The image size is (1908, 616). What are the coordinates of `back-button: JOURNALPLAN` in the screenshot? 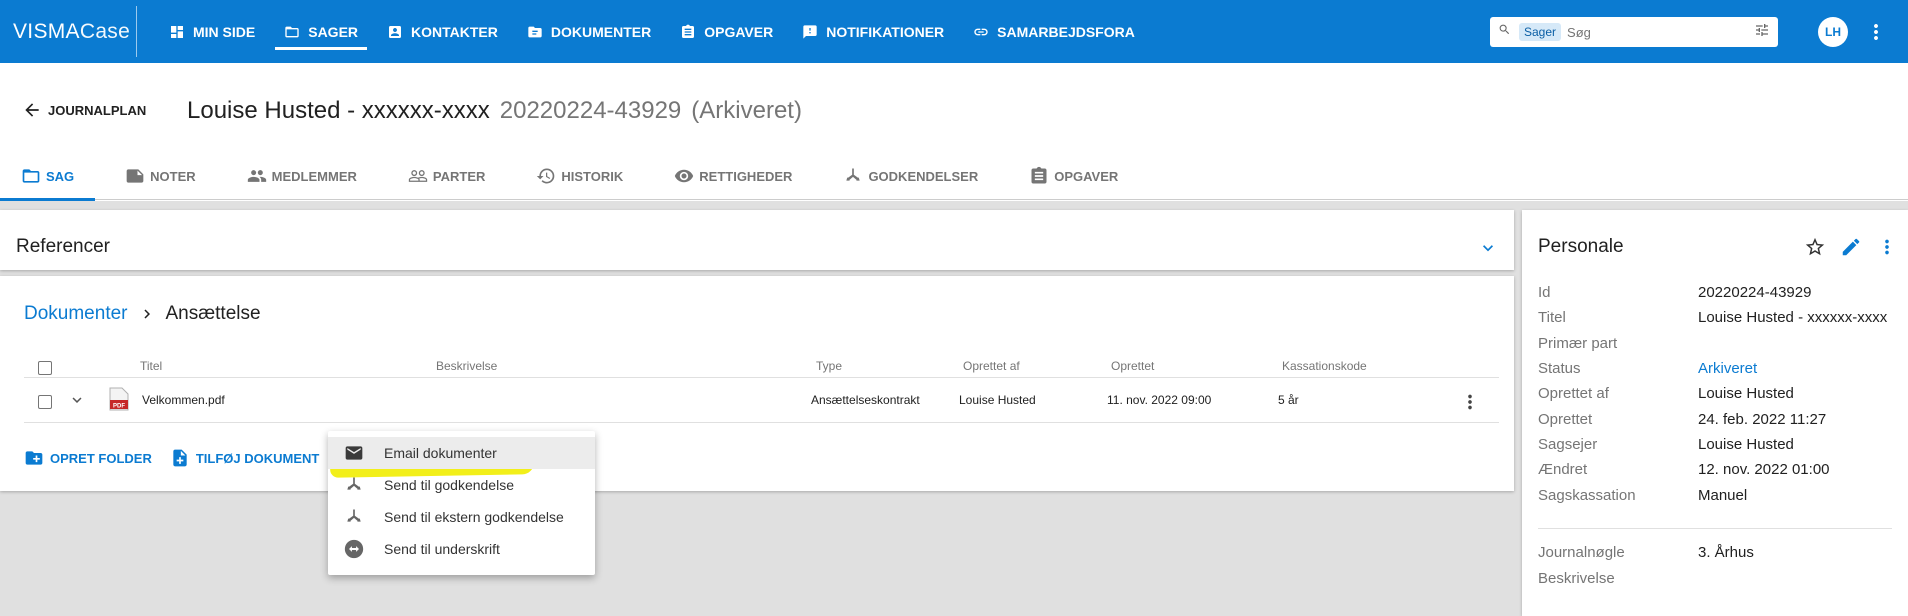 It's located at (84, 110).